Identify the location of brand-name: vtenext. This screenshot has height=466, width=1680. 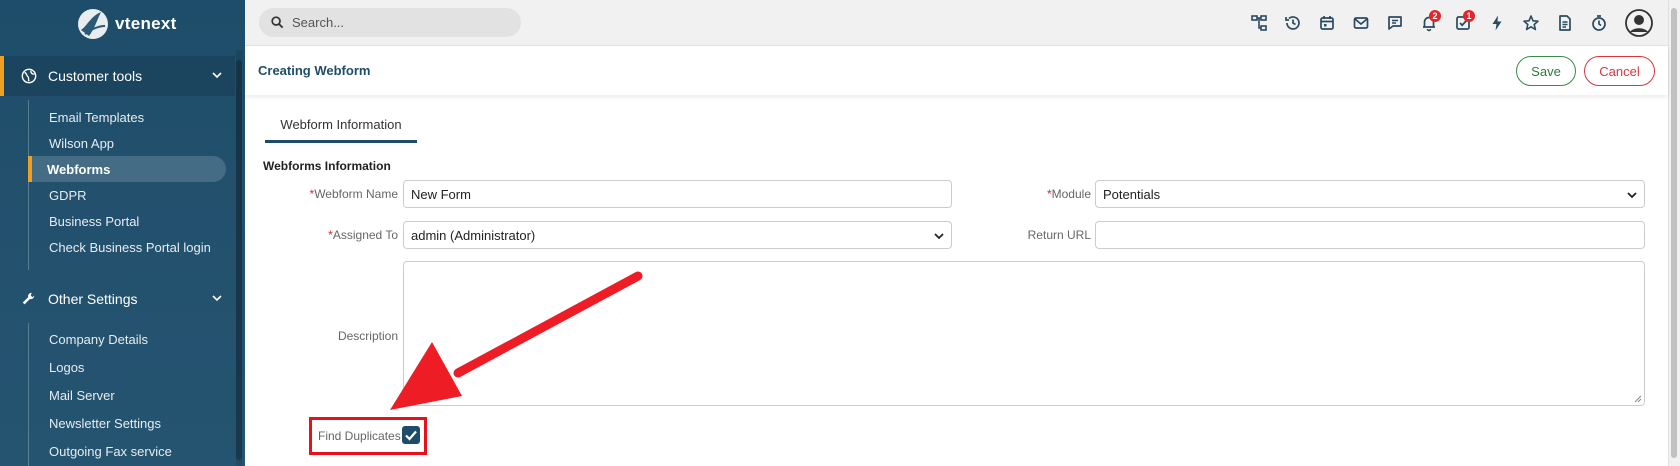
(146, 23).